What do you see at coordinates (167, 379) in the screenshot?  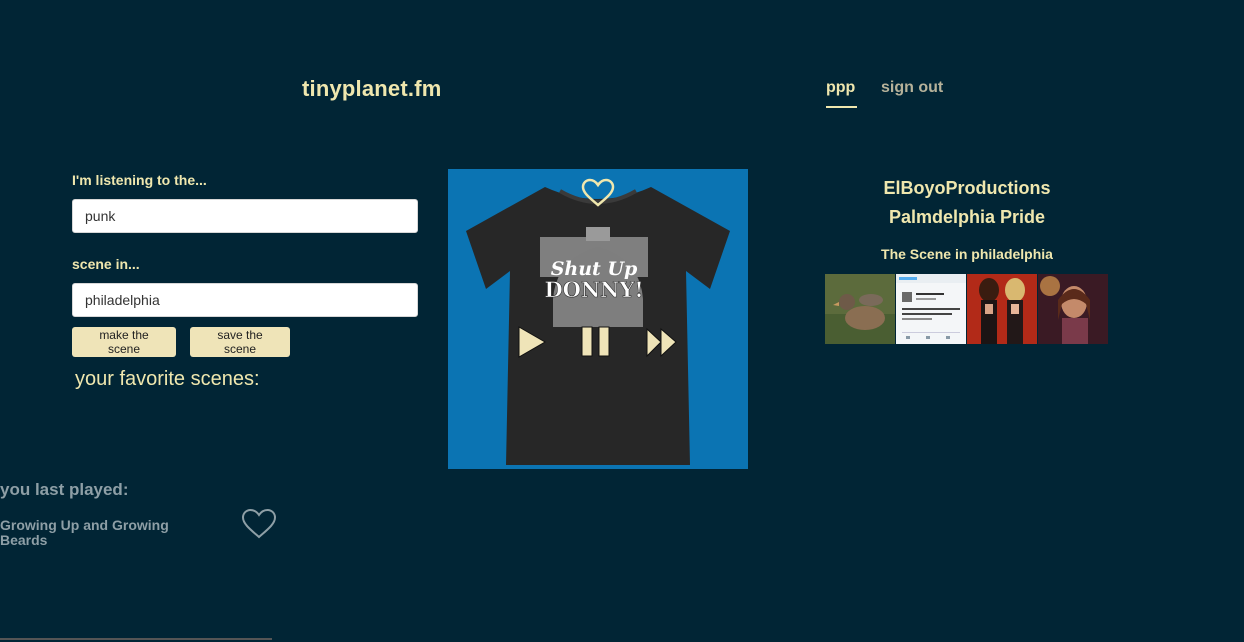 I see `favorite-scenes-title: your favorite scenes:` at bounding box center [167, 379].